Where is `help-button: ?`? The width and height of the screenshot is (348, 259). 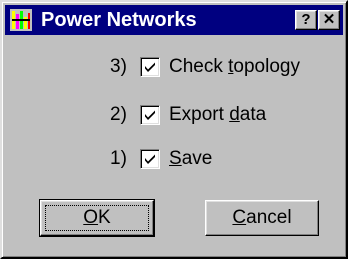
help-button: ? is located at coordinates (306, 20).